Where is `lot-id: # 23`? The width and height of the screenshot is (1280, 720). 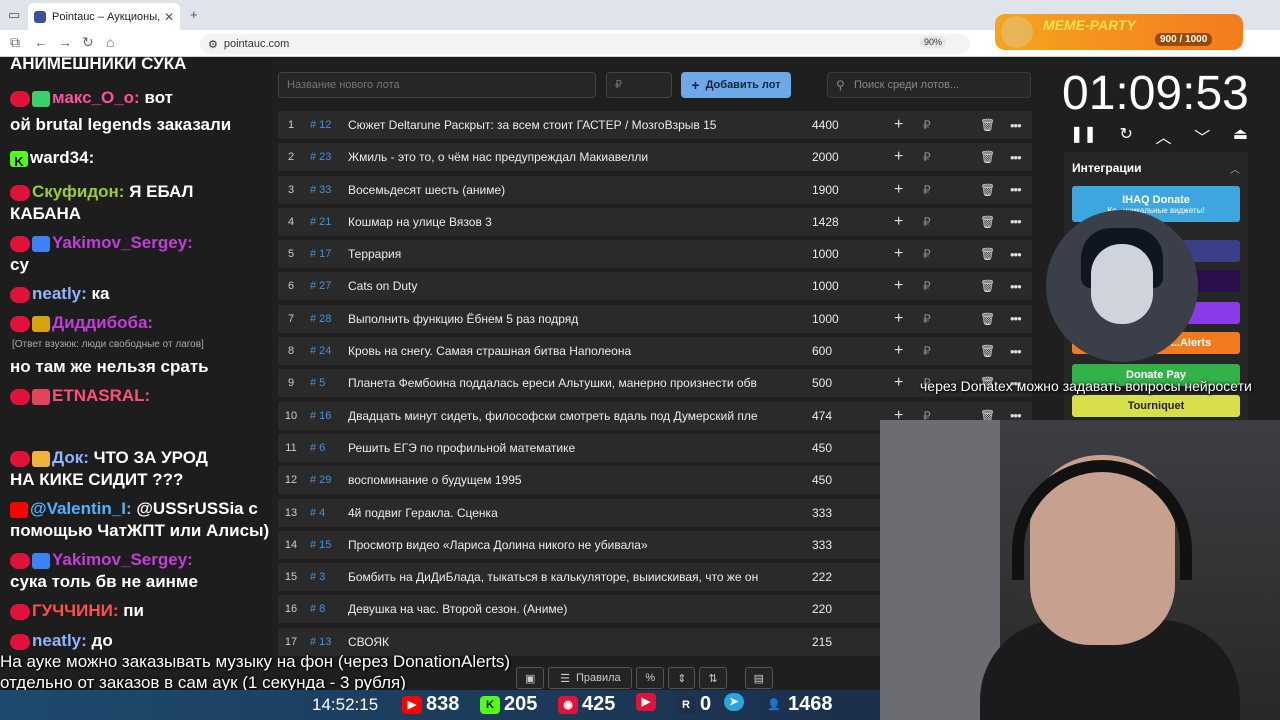 lot-id: # 23 is located at coordinates (326, 157).